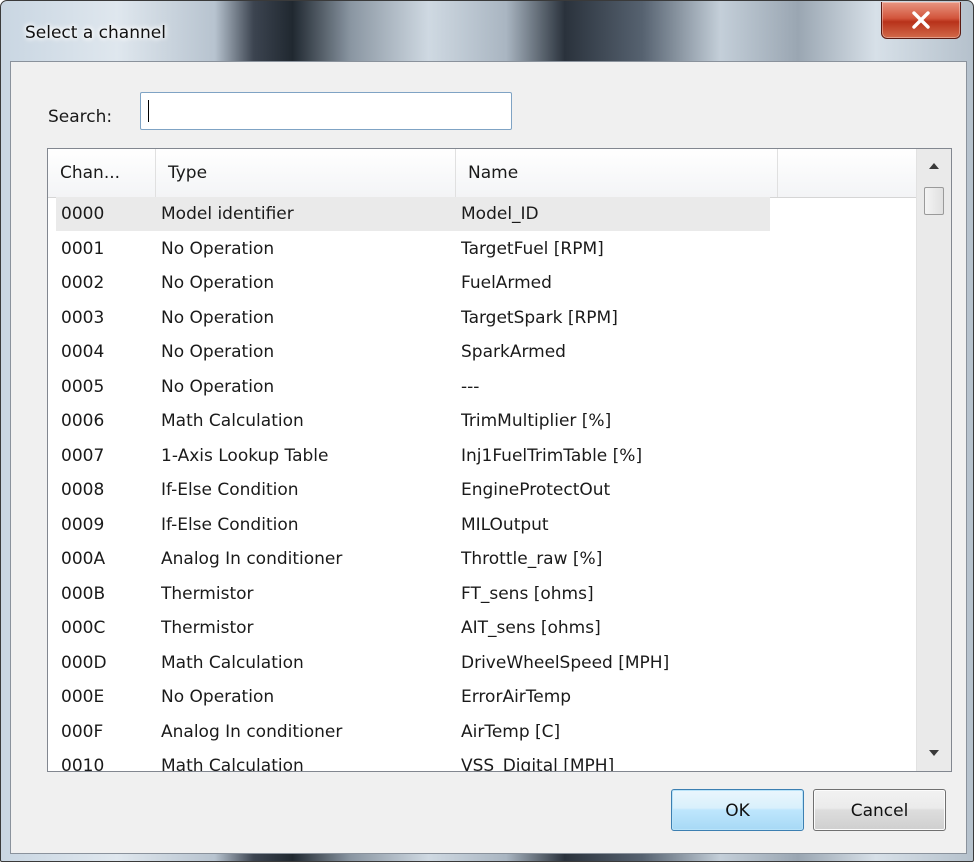 The image size is (974, 862). Describe the element at coordinates (933, 460) in the screenshot. I see `vertical-scrollbar` at that location.